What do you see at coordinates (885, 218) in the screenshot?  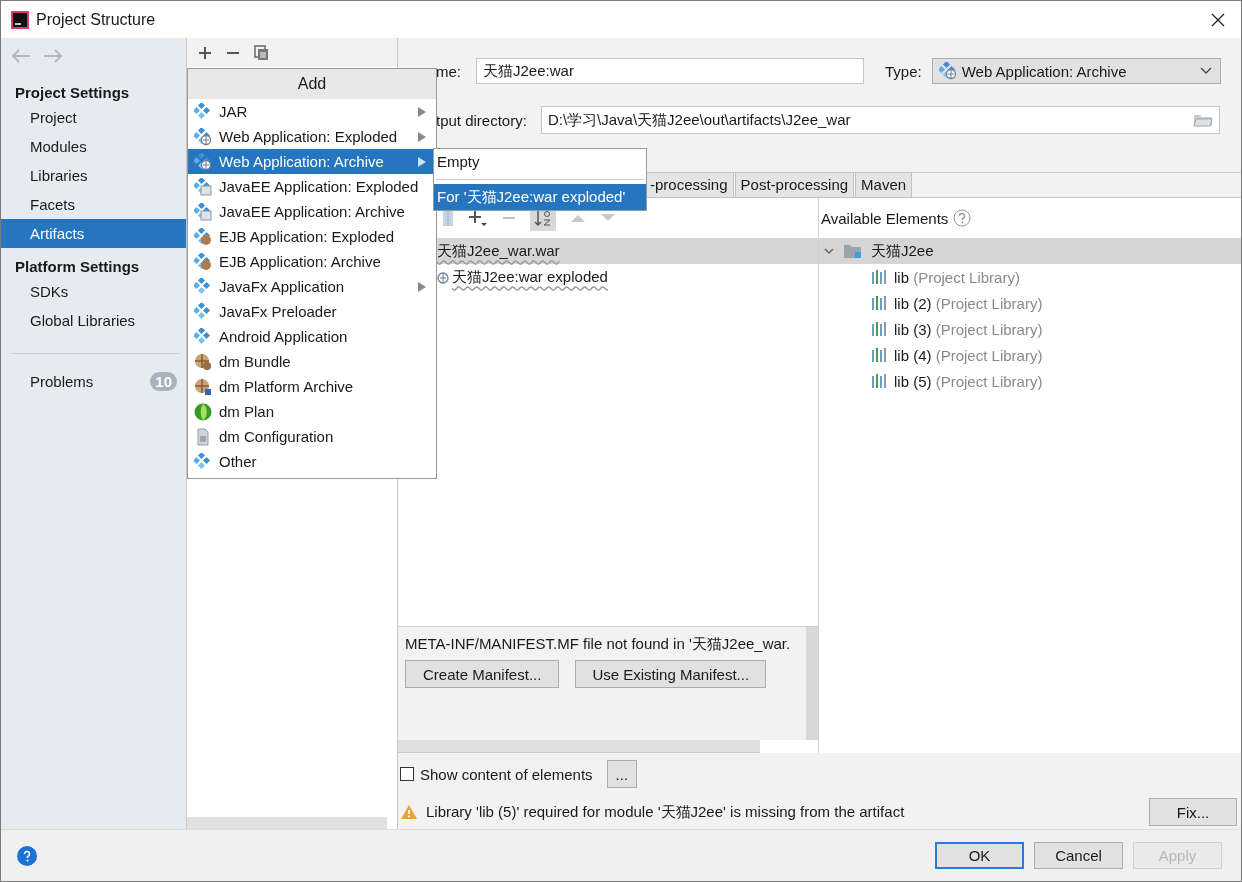 I see `panel-title: Available Elements` at bounding box center [885, 218].